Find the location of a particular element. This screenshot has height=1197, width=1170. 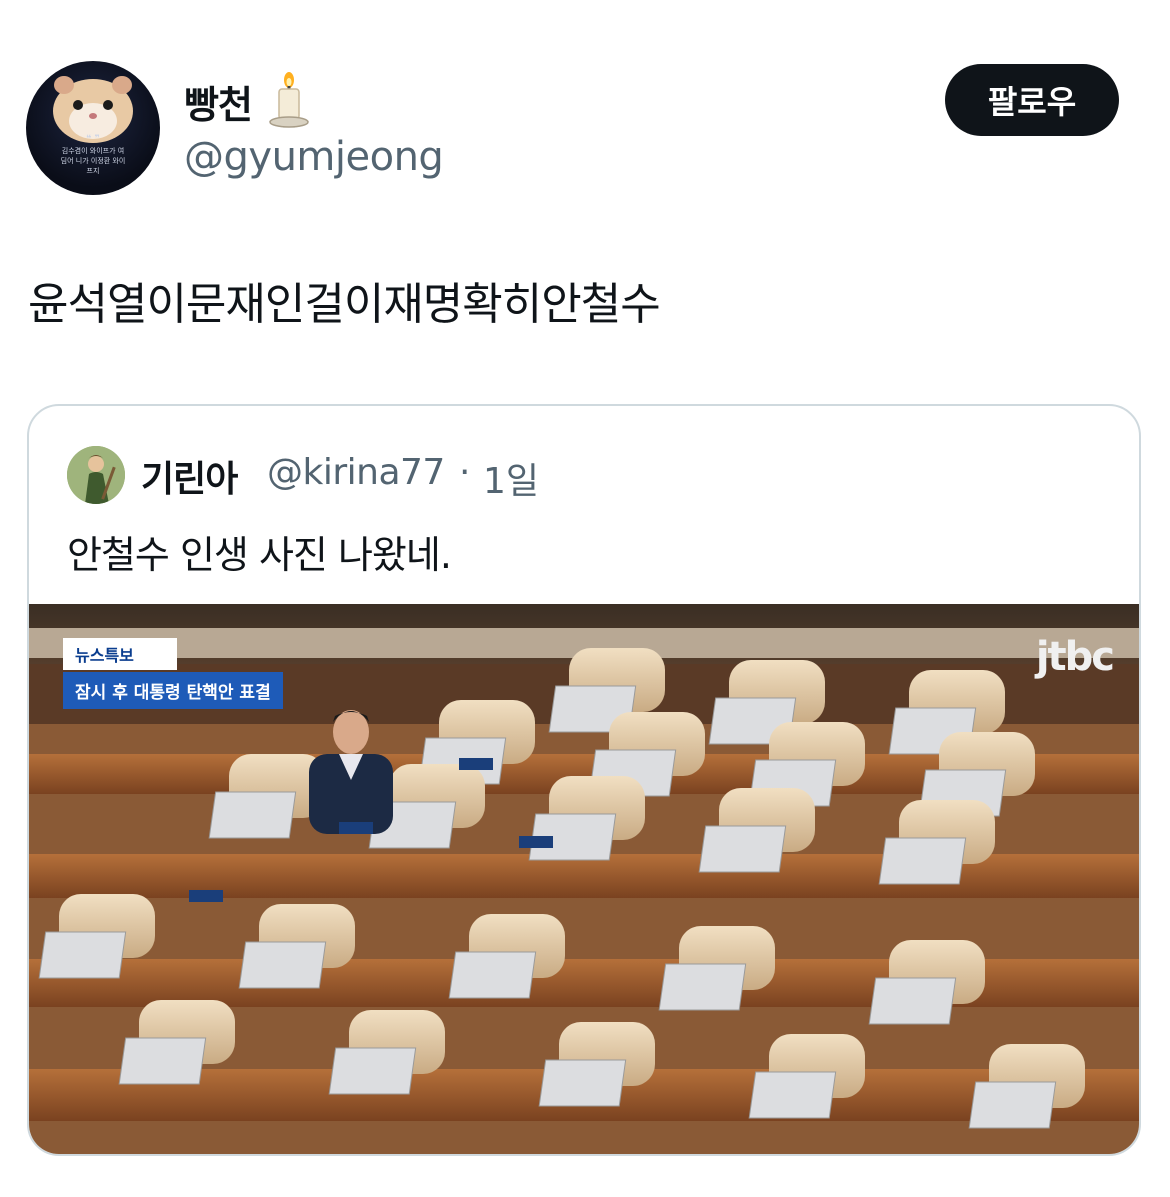

character-image is located at coordinates (96, 475).